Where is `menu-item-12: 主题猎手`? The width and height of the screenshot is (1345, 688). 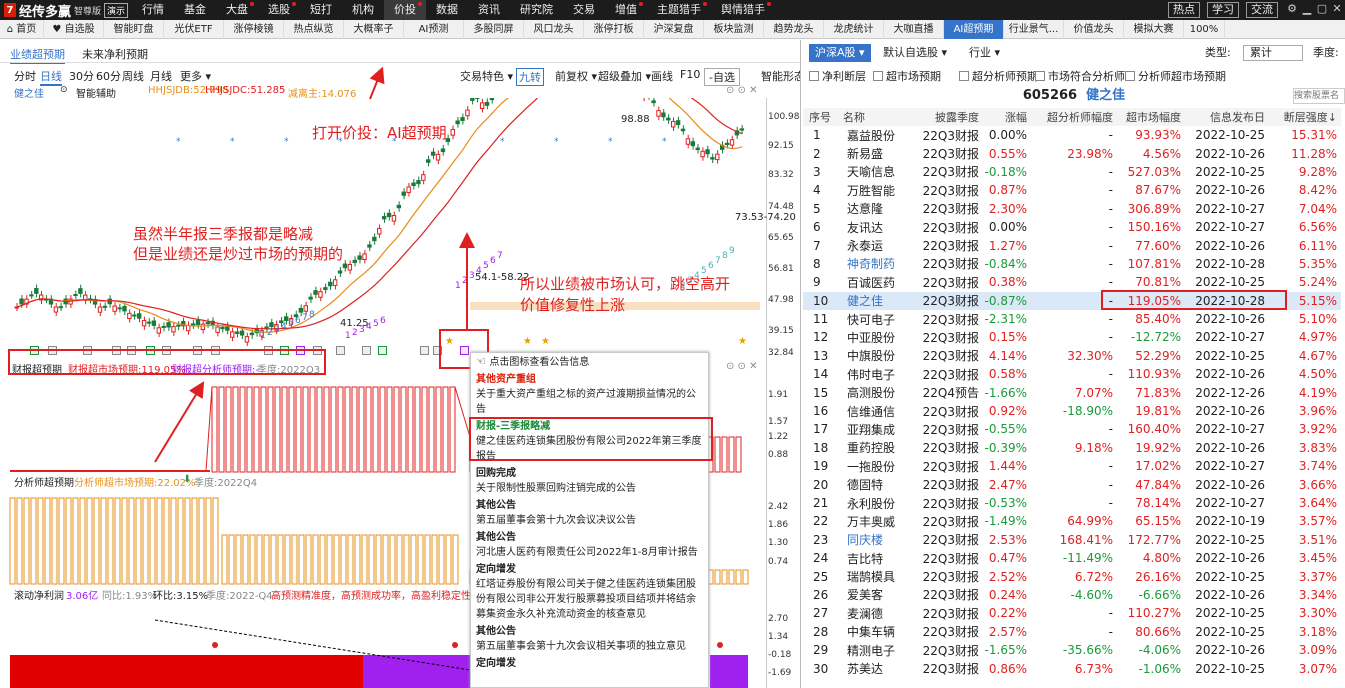
menu-item-12: 主题猎手 is located at coordinates (679, 10).